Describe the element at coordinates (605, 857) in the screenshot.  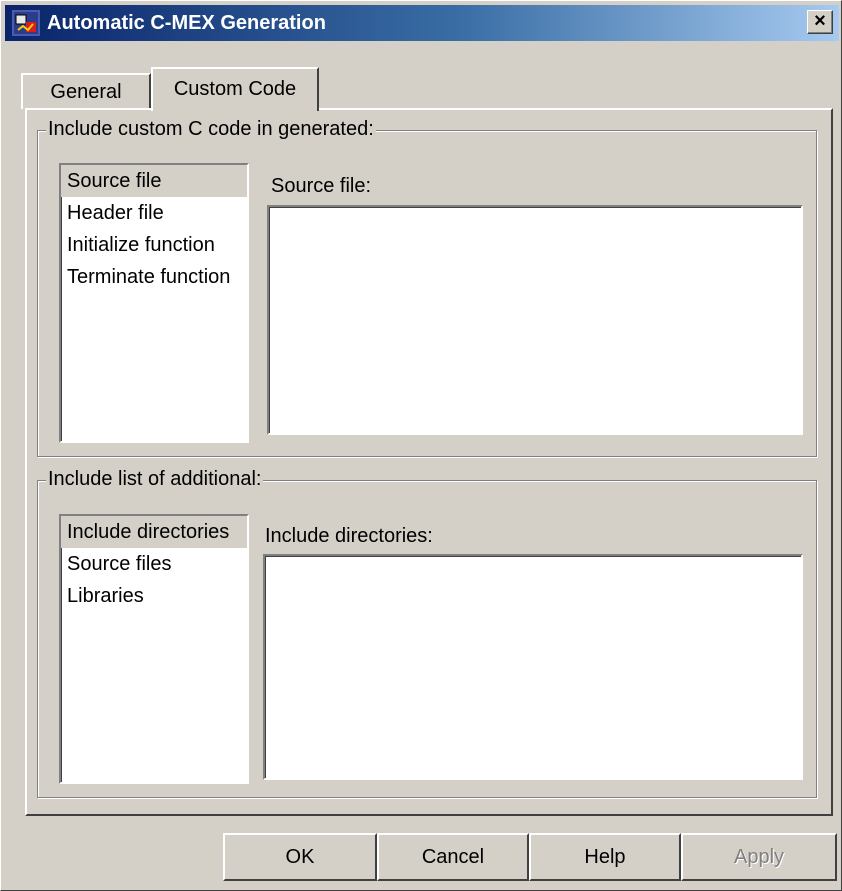
I see `help-button: Help` at that location.